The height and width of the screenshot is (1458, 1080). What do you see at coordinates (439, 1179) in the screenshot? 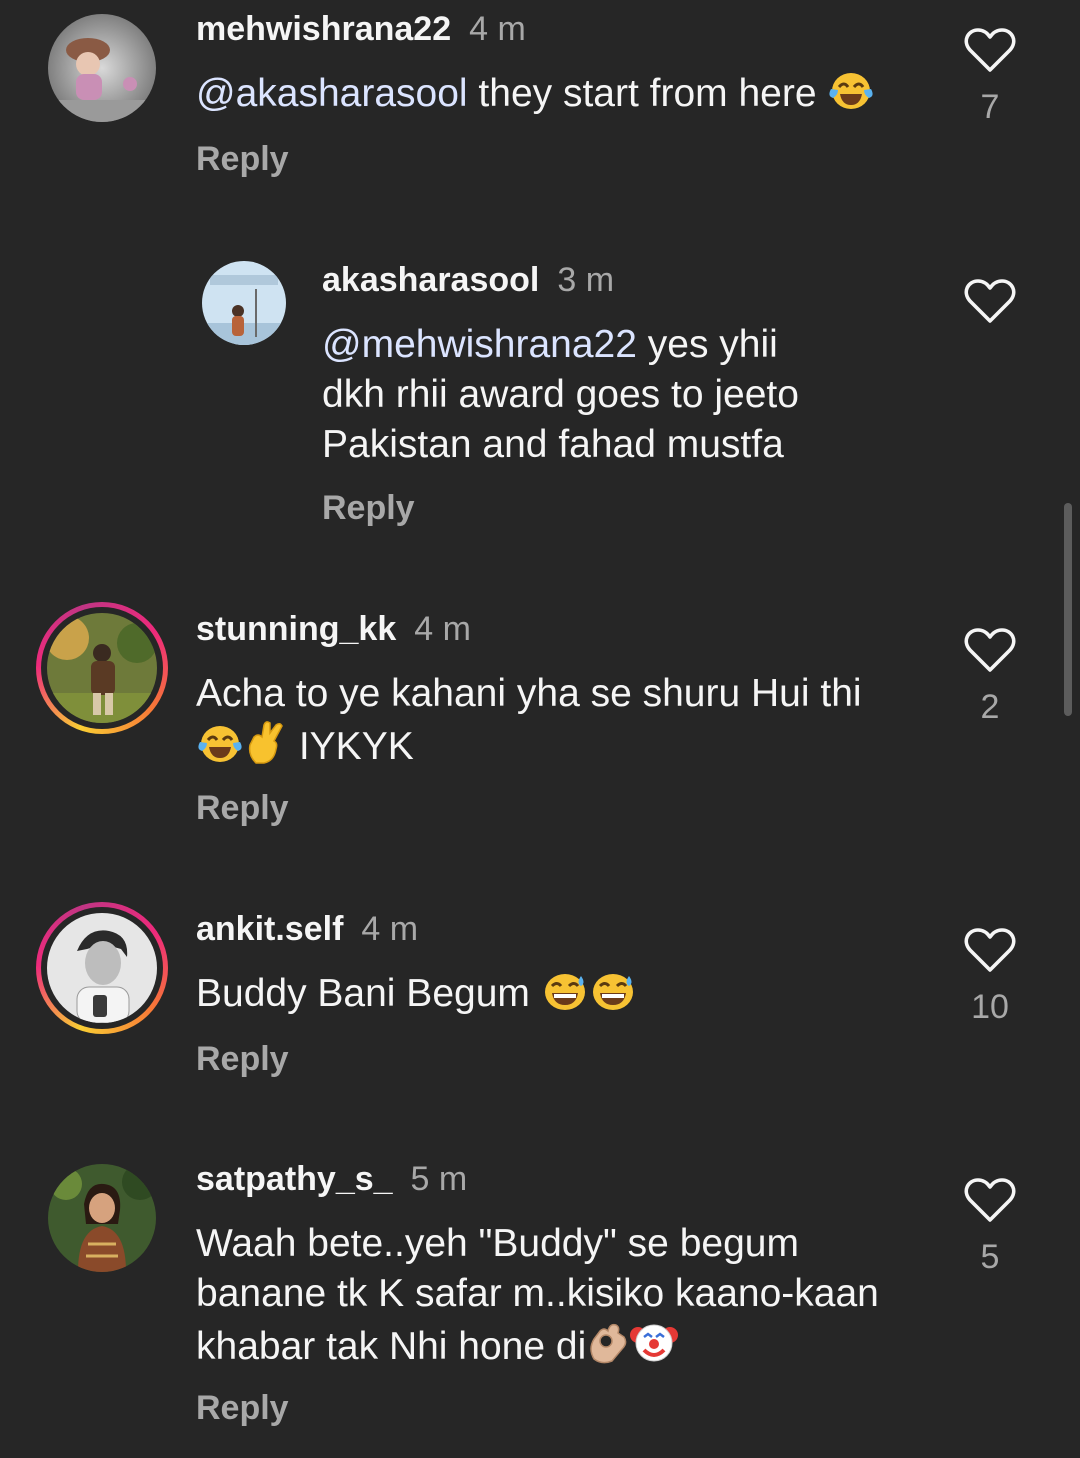
I see `timestamp: 5 m` at bounding box center [439, 1179].